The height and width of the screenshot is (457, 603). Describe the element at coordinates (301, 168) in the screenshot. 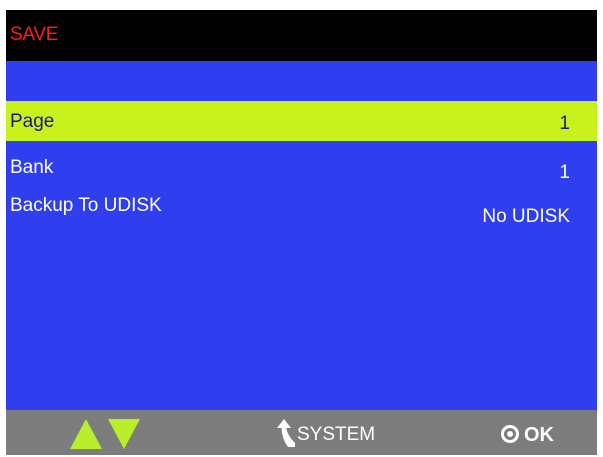

I see `menu-item-bank: Bank 1` at that location.